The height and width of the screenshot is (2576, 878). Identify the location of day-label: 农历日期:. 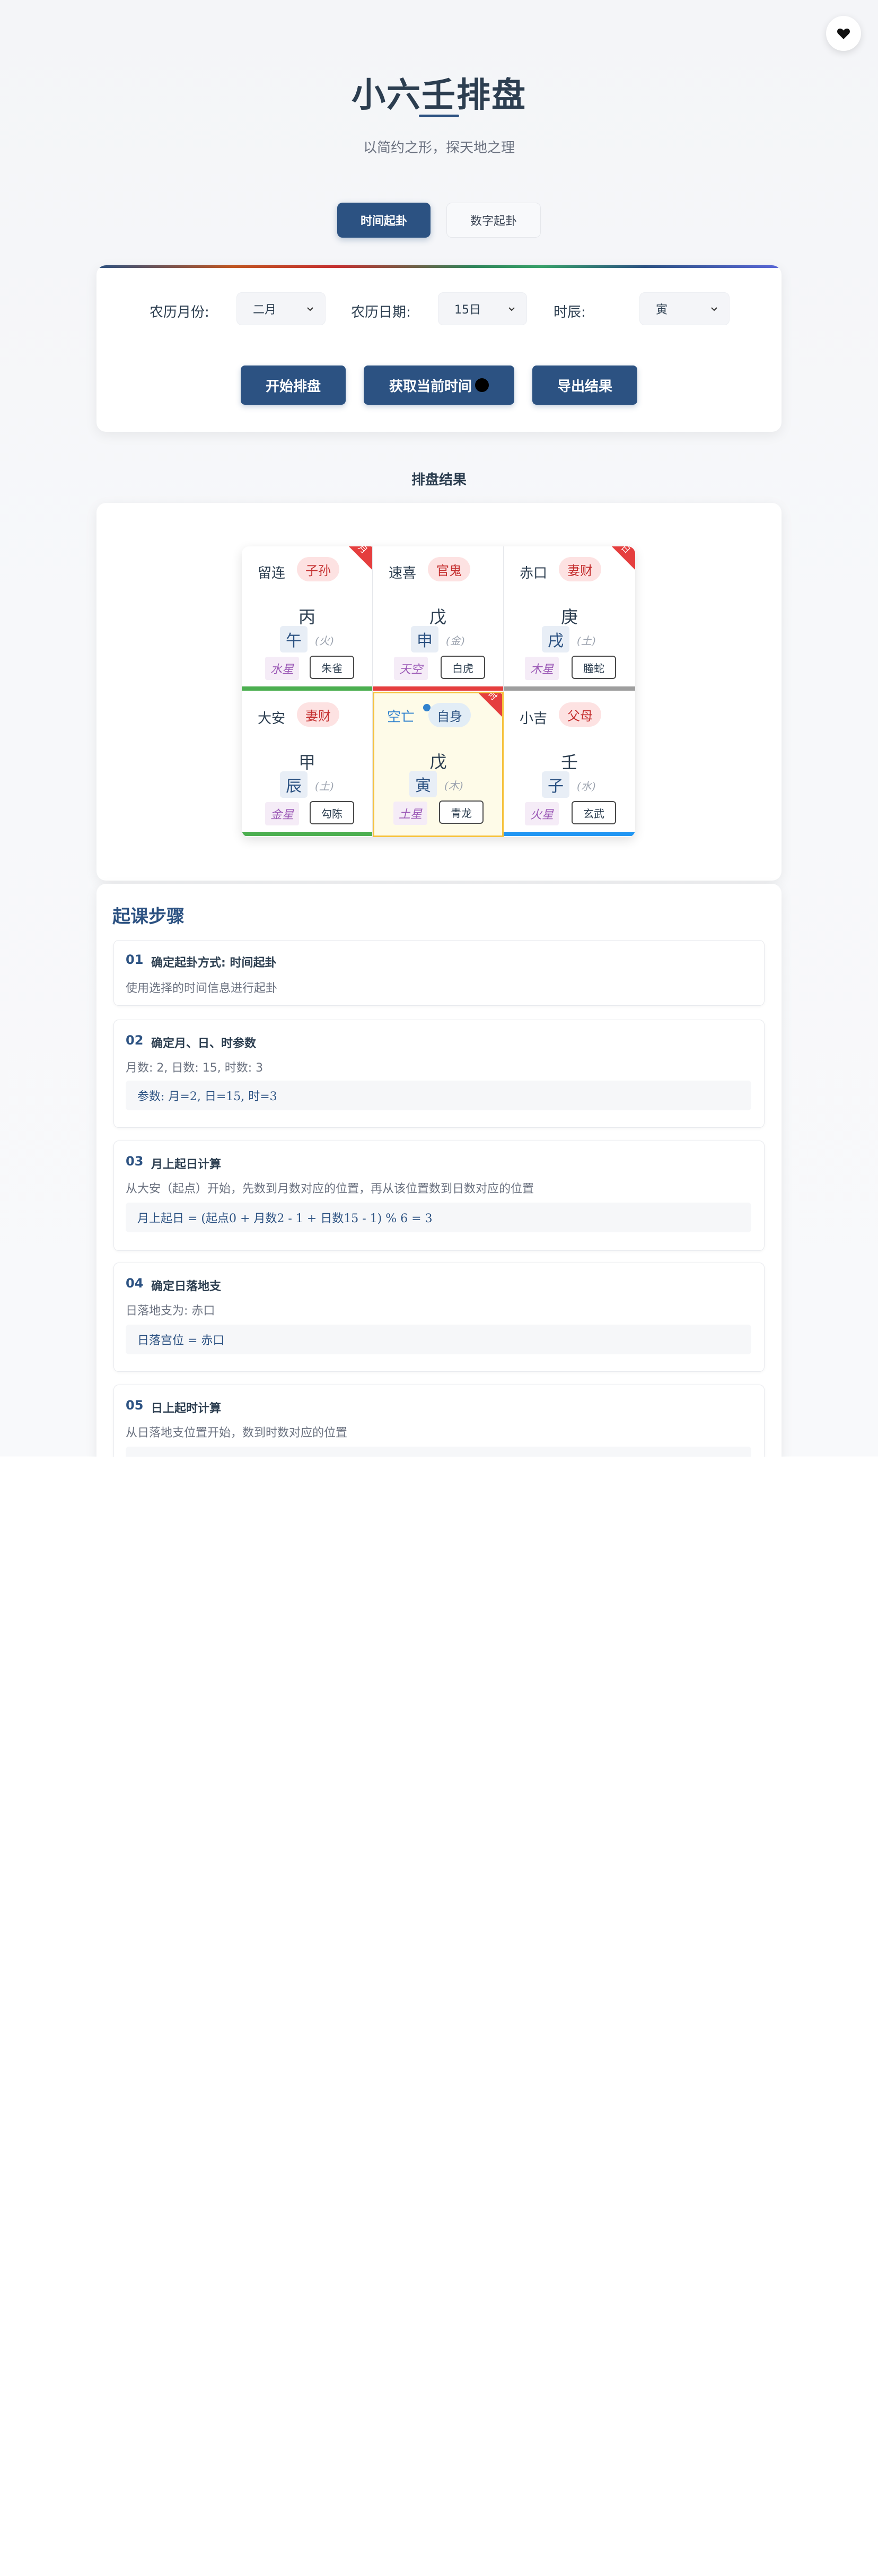
(381, 312).